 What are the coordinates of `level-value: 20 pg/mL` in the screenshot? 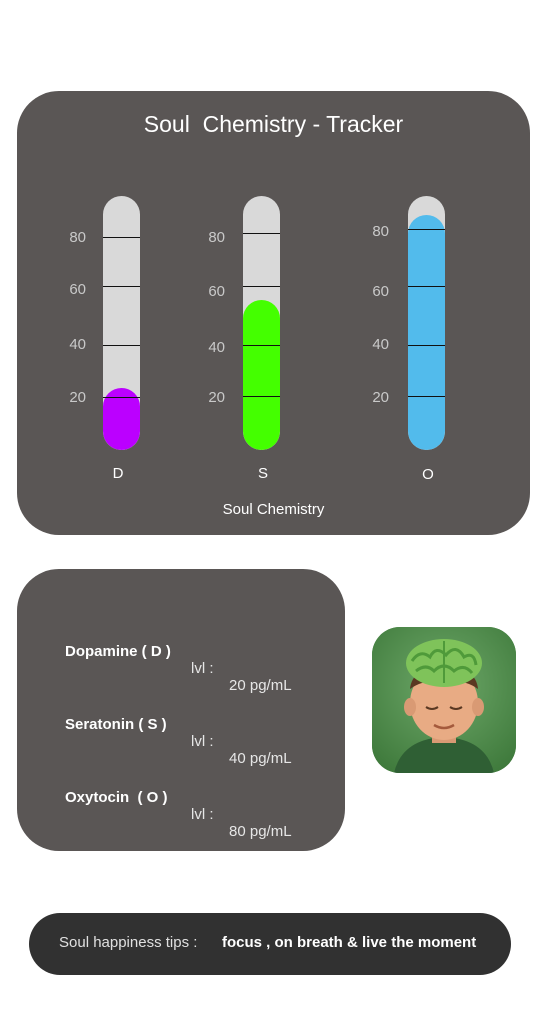 It's located at (260, 685).